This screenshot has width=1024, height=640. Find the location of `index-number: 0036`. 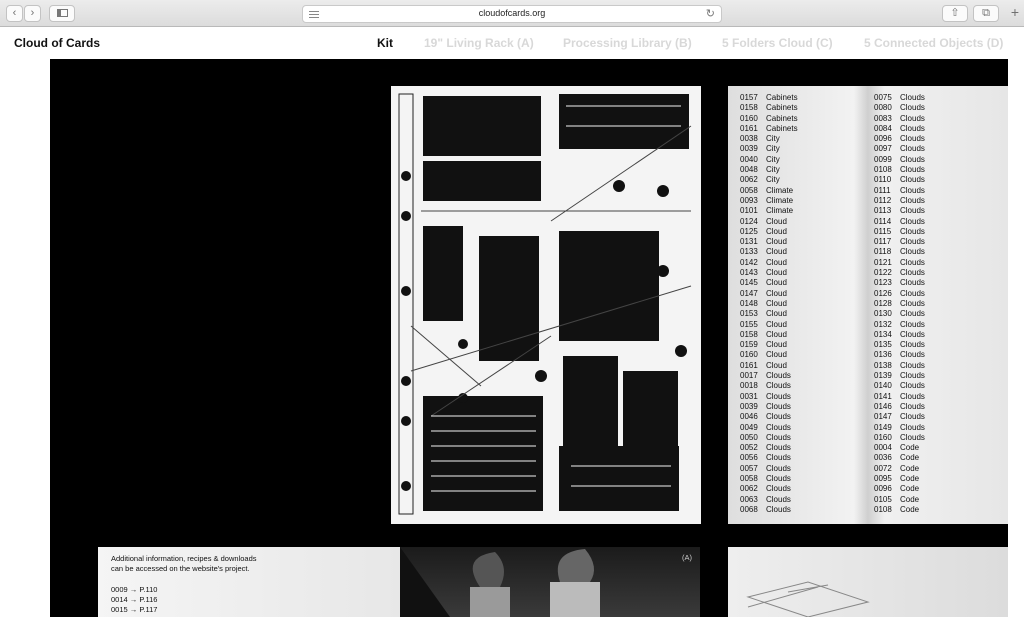

index-number: 0036 is located at coordinates (883, 458).